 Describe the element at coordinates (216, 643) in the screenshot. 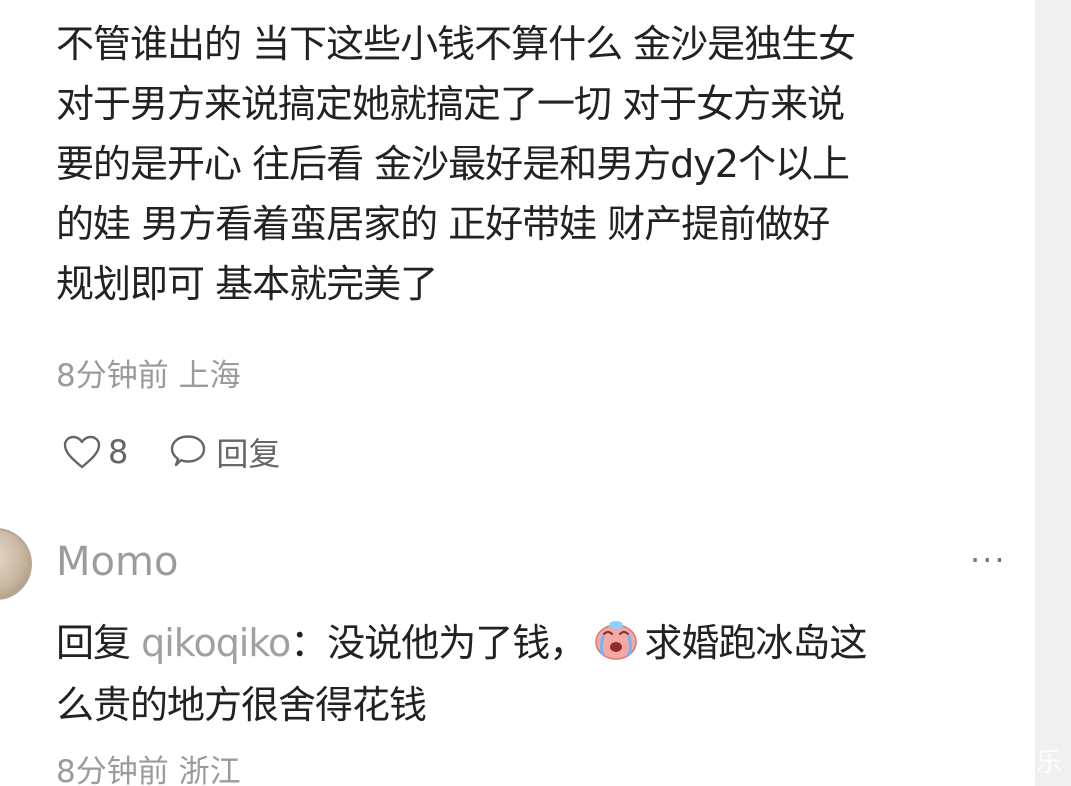

I see `mention-link: qikoqiko` at that location.